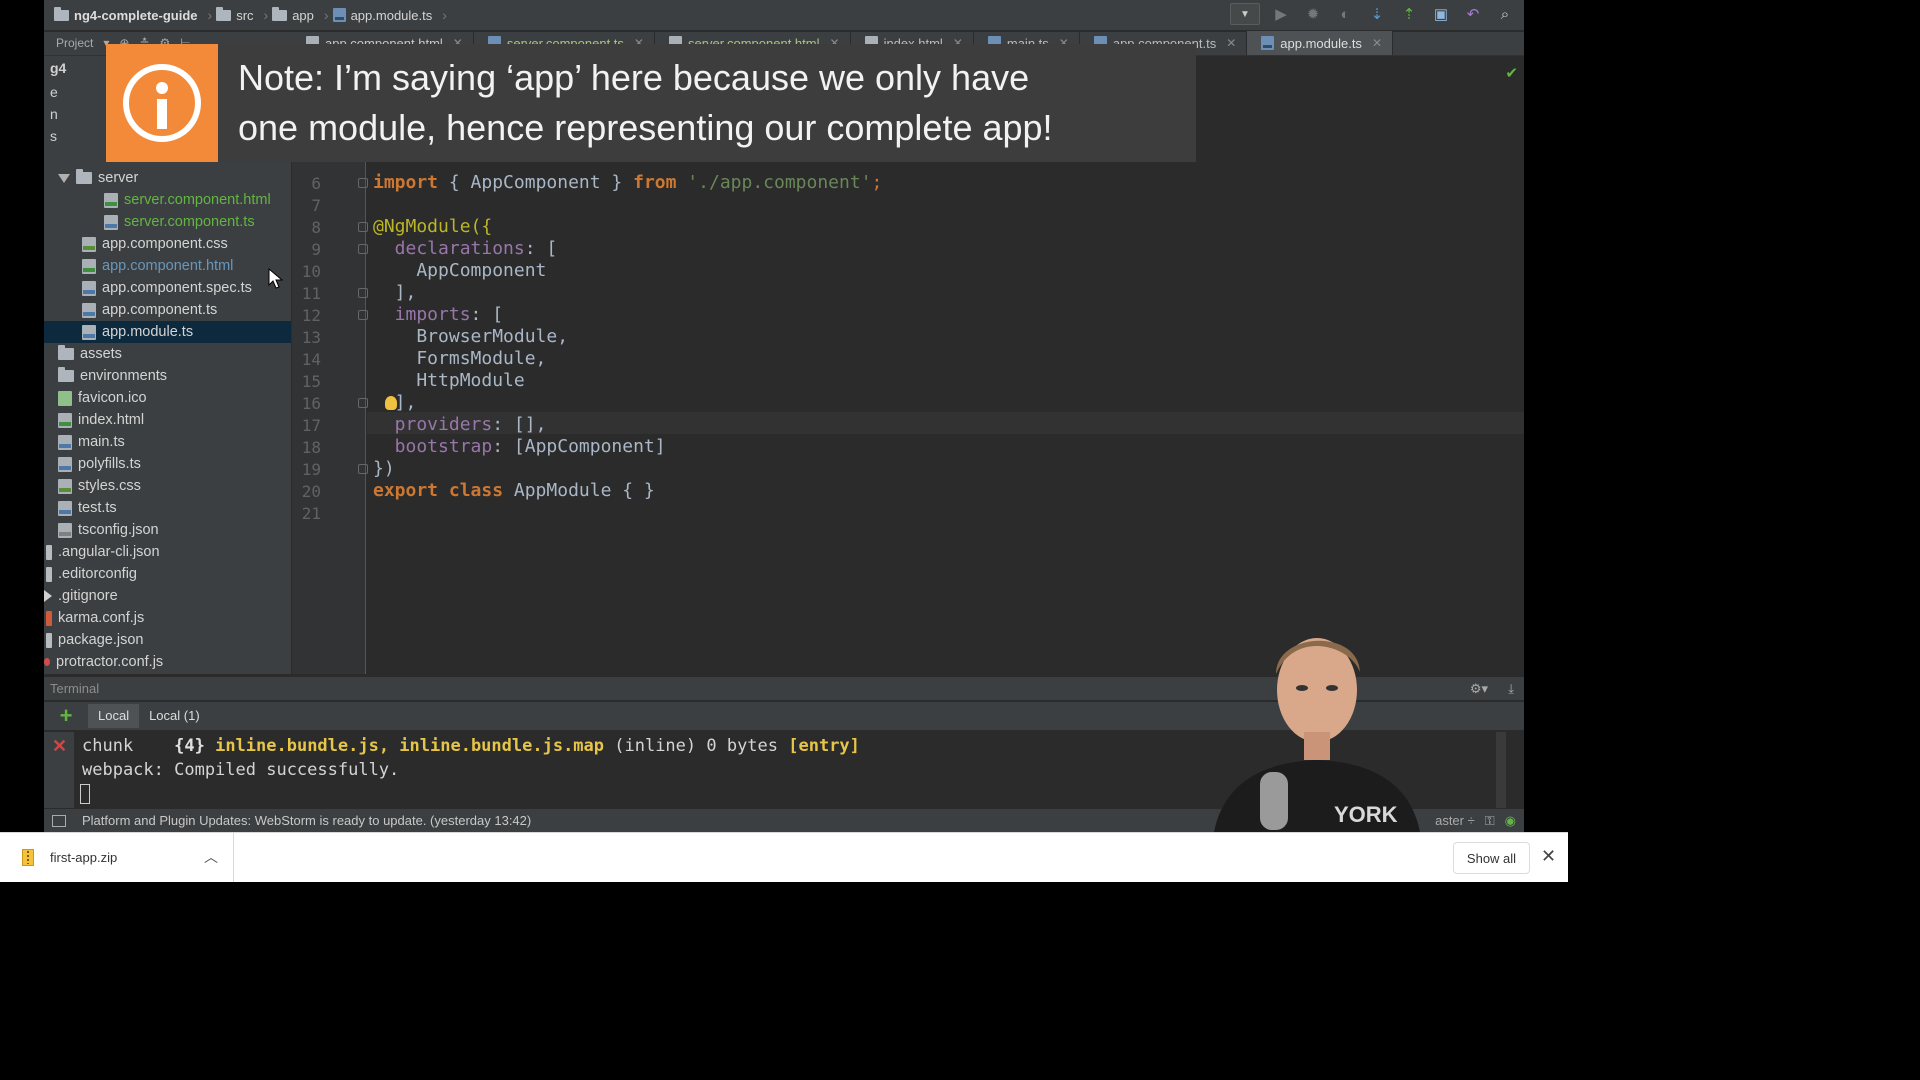  Describe the element at coordinates (94, 640) in the screenshot. I see `tree-file: package.json` at that location.